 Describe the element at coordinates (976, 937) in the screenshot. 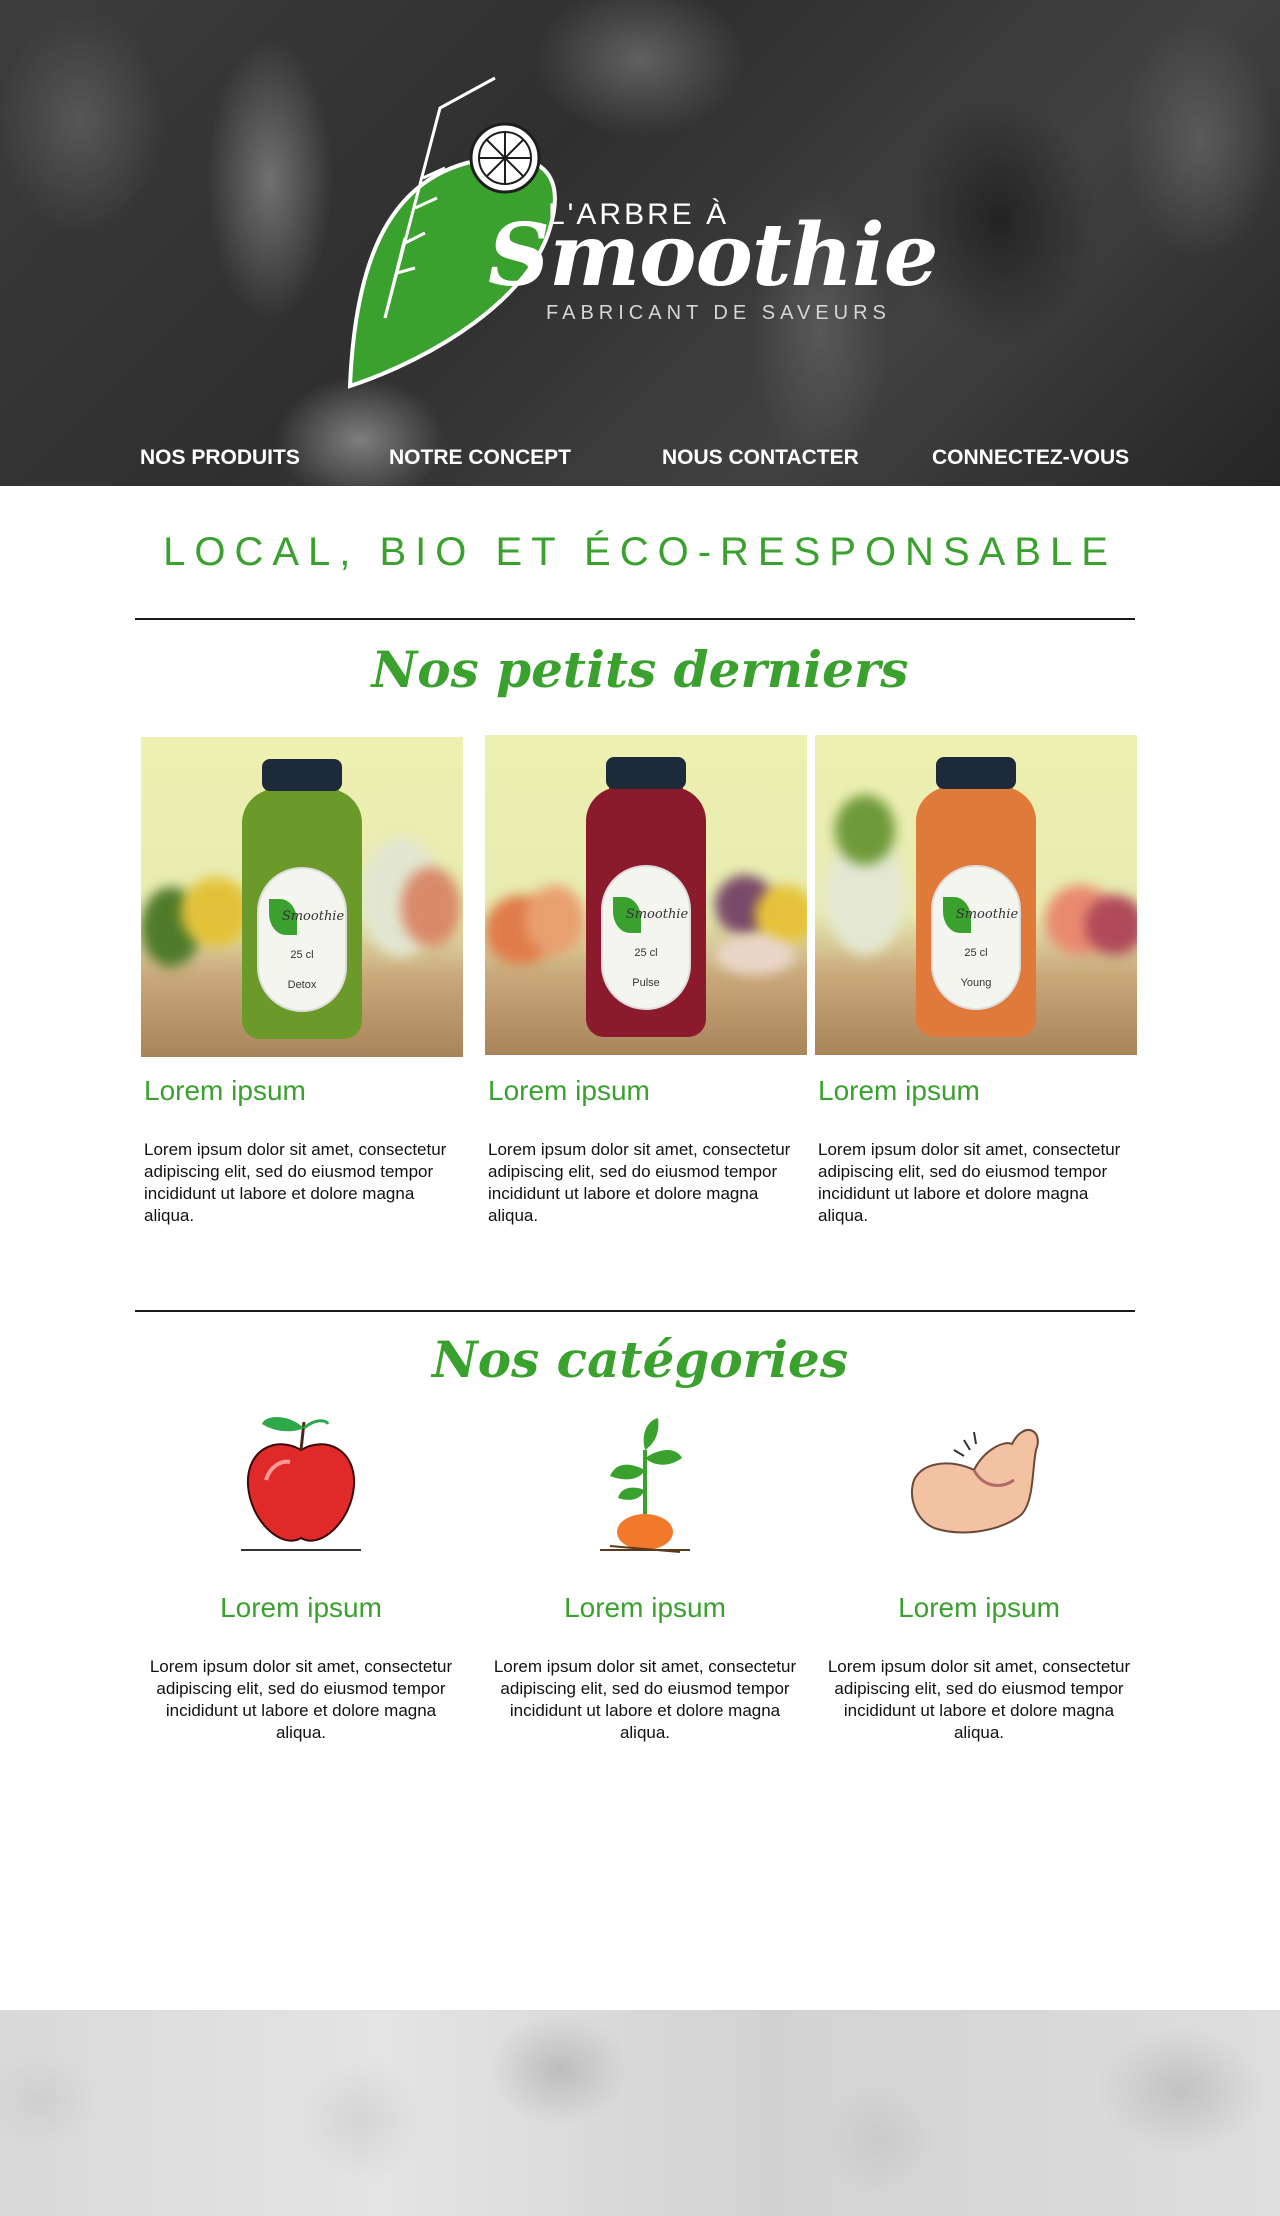

I see `bottle-label: Smoothie 25 cl Young` at that location.